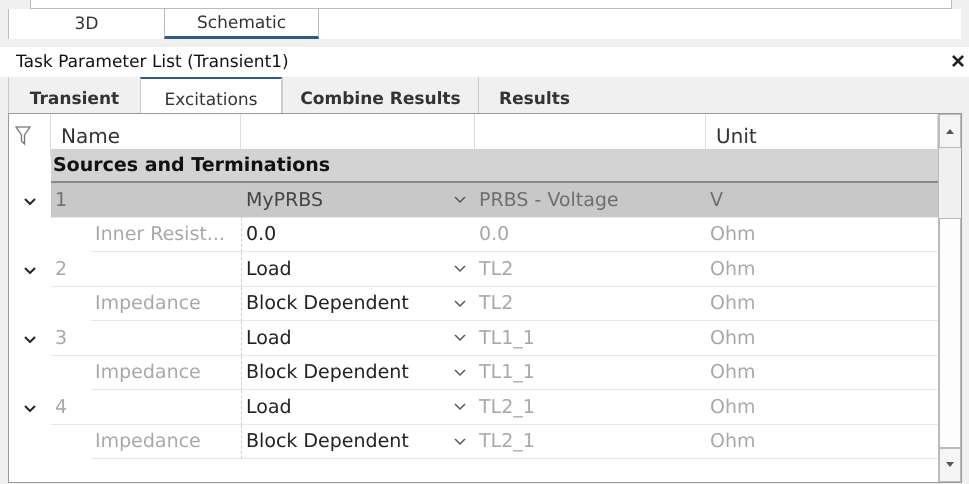 This screenshot has height=484, width=969. Describe the element at coordinates (494, 165) in the screenshot. I see `group-header: Sources and Terminations` at that location.